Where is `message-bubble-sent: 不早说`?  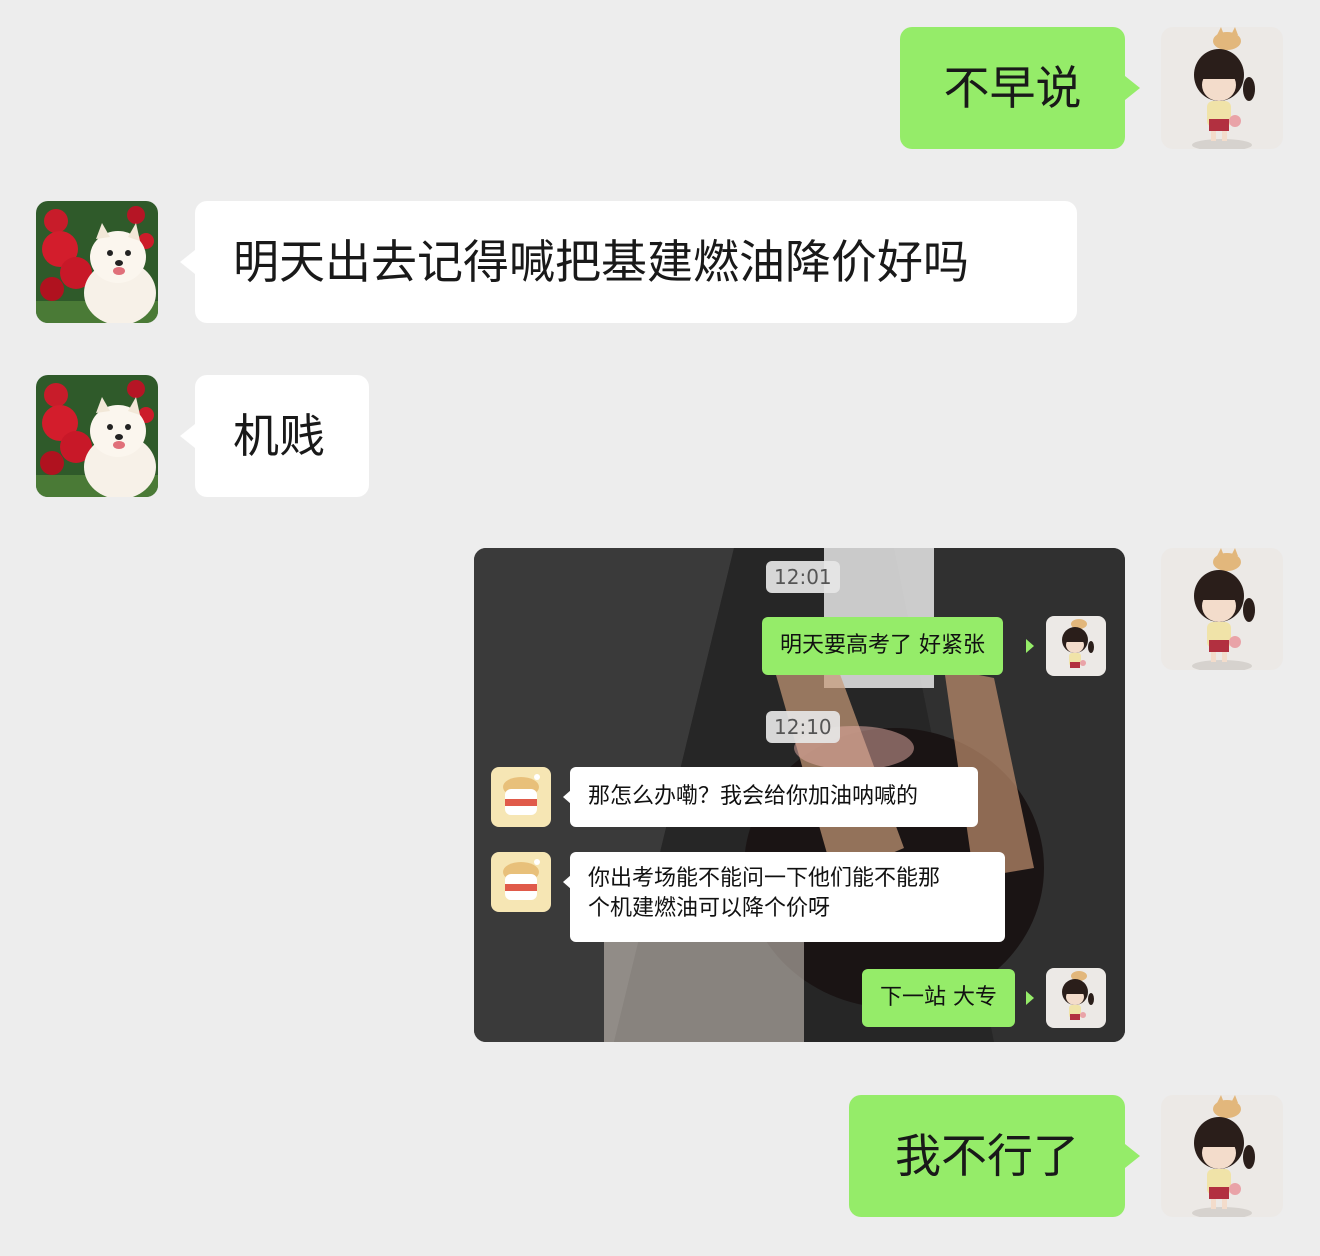 message-bubble-sent: 不早说 is located at coordinates (1012, 88).